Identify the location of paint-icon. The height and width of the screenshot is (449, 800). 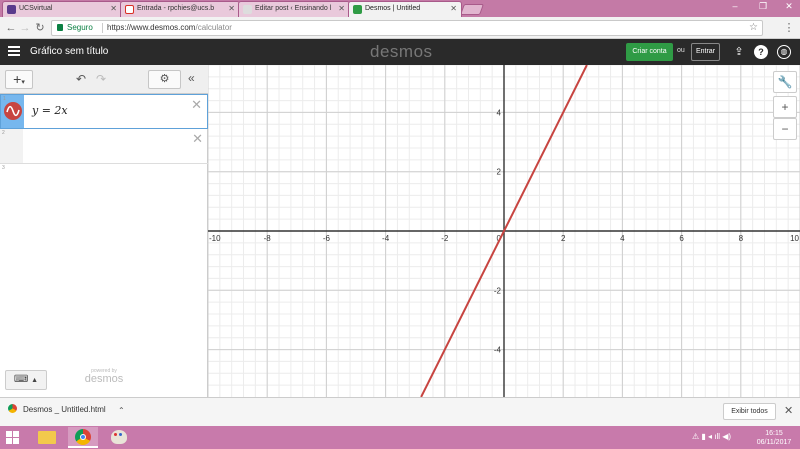
(119, 437).